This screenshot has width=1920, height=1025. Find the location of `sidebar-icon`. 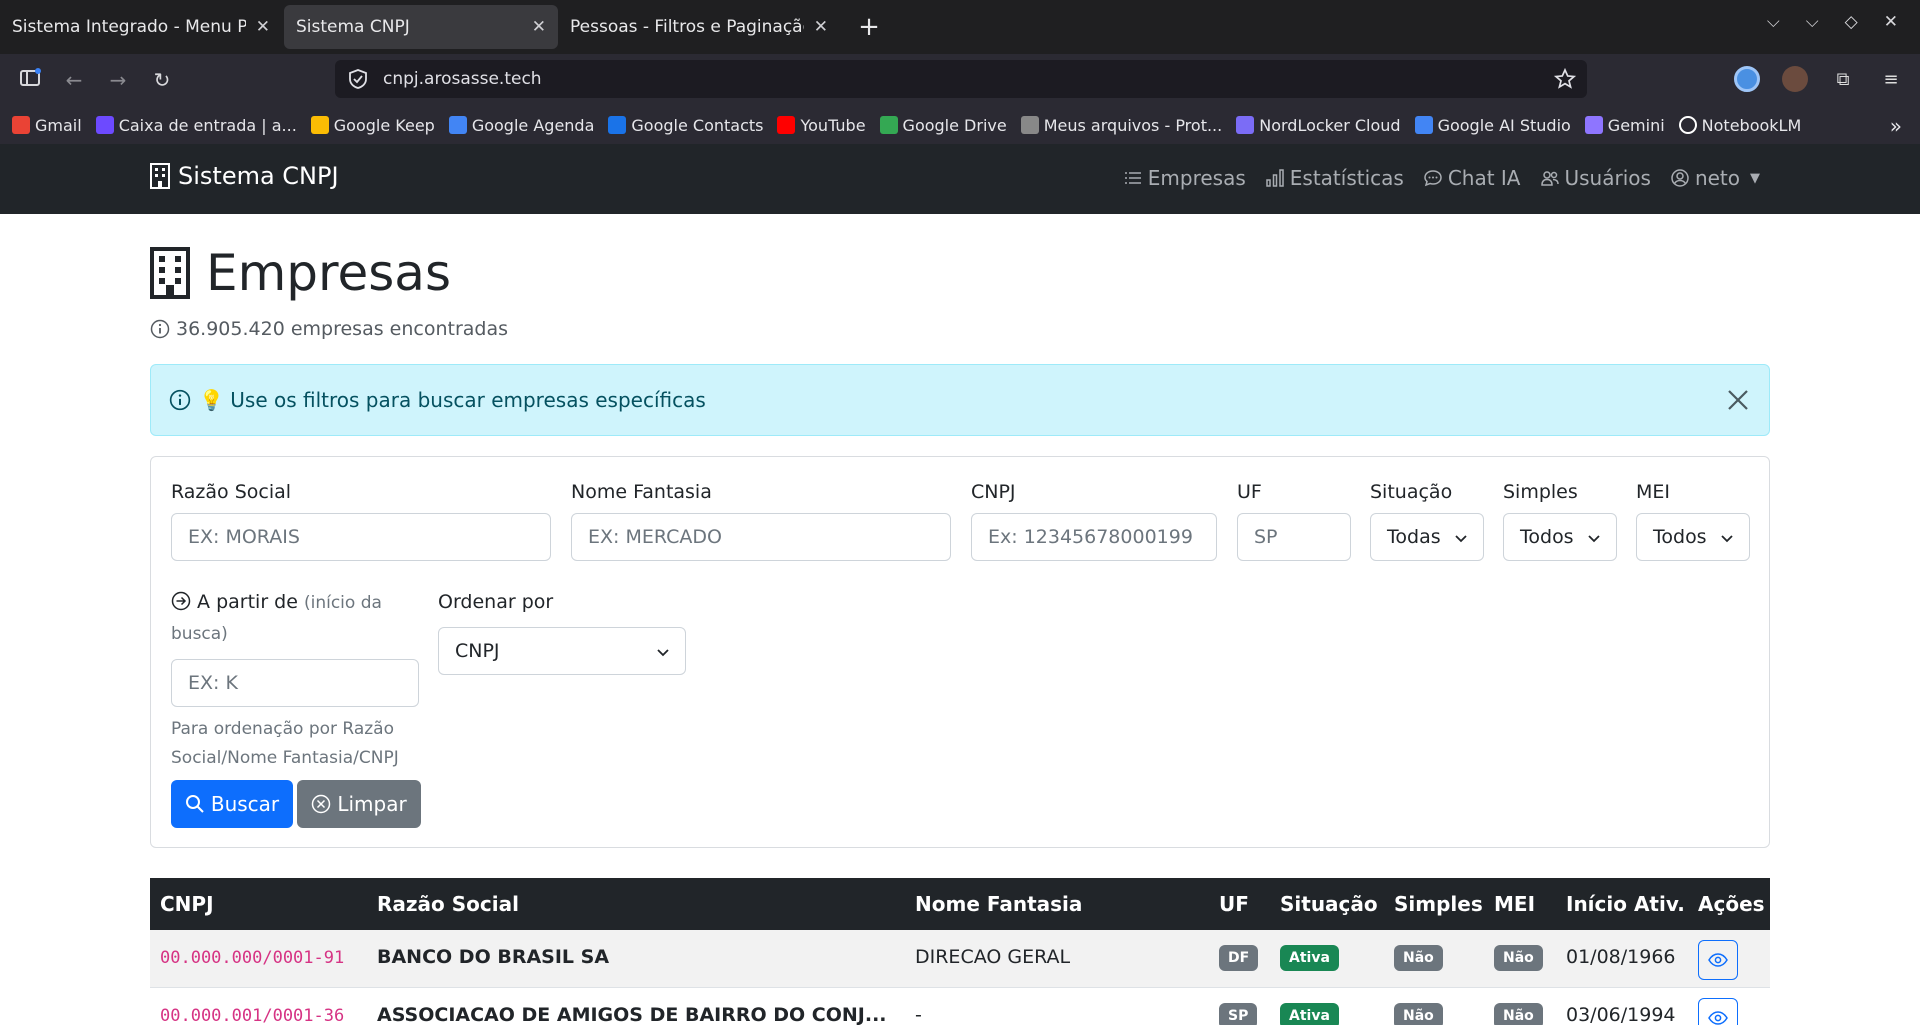

sidebar-icon is located at coordinates (30, 80).